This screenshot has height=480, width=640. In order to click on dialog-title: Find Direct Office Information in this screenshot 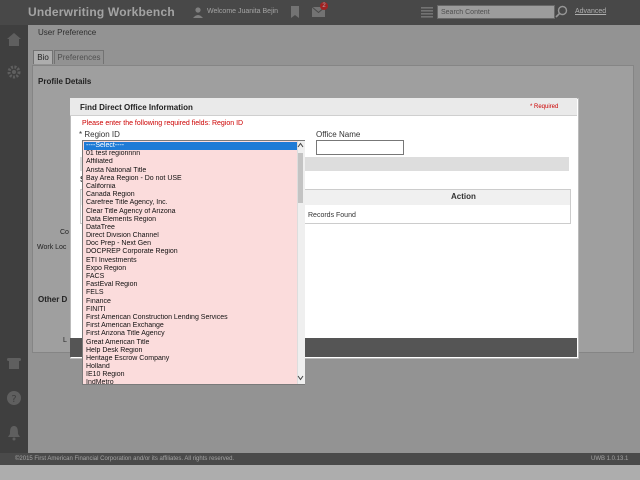, I will do `click(136, 107)`.